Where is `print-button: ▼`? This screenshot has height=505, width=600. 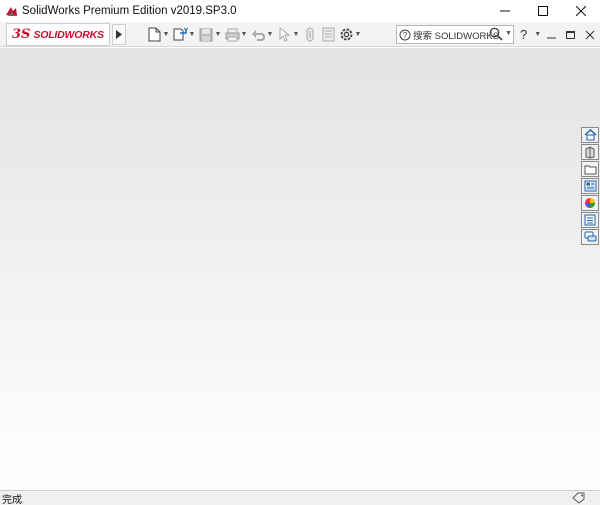 print-button: ▼ is located at coordinates (236, 35).